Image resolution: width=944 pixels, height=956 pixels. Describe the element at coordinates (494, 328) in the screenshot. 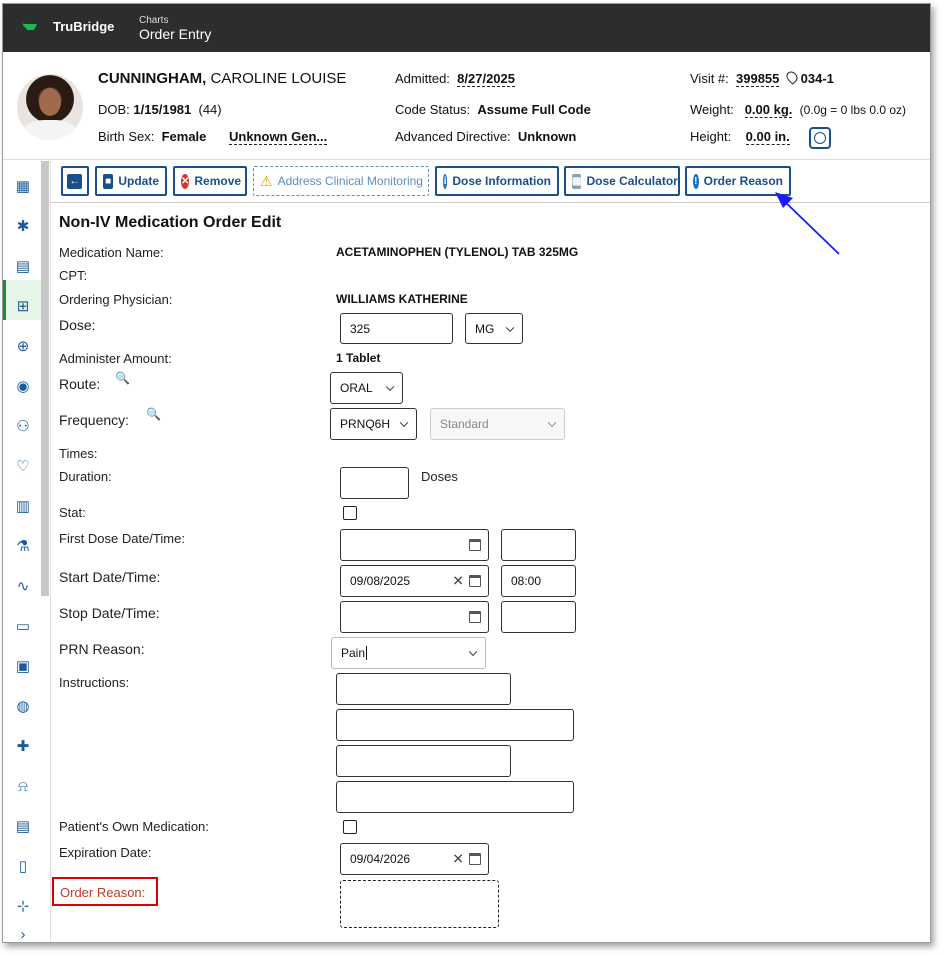

I see `dose-unit-select: MG` at that location.